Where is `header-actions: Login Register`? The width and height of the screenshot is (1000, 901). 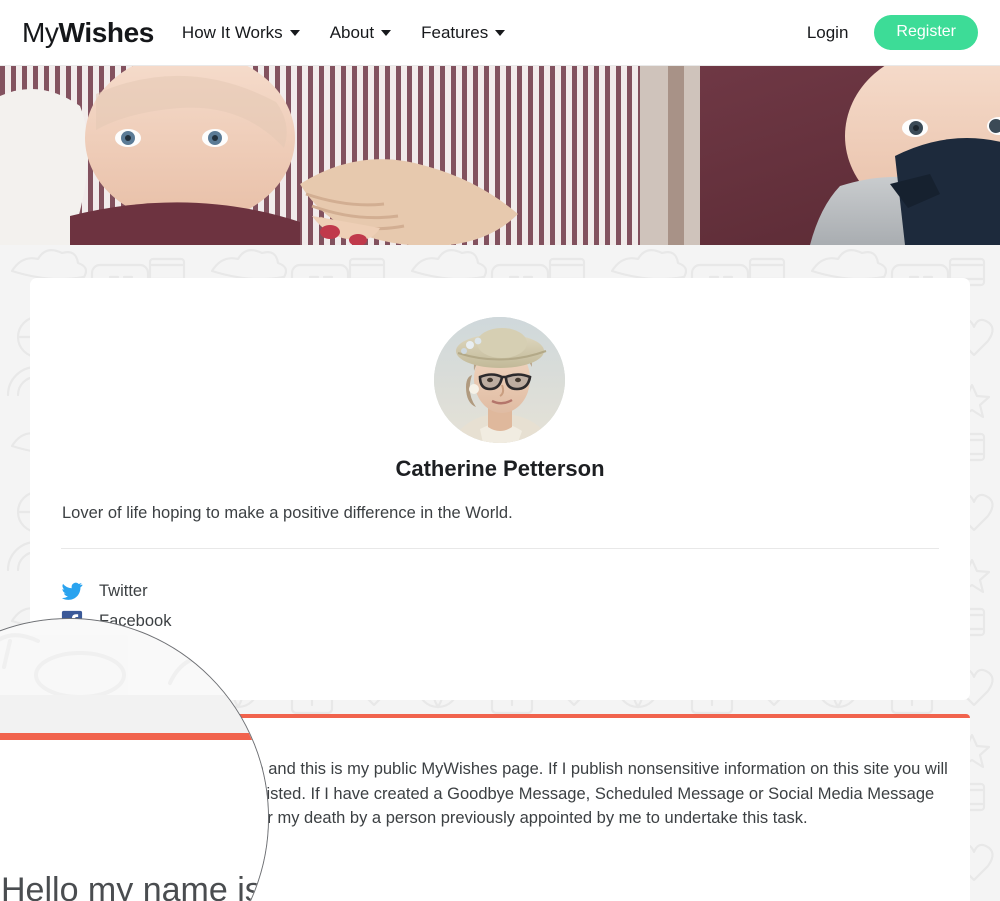 header-actions: Login Register is located at coordinates (892, 32).